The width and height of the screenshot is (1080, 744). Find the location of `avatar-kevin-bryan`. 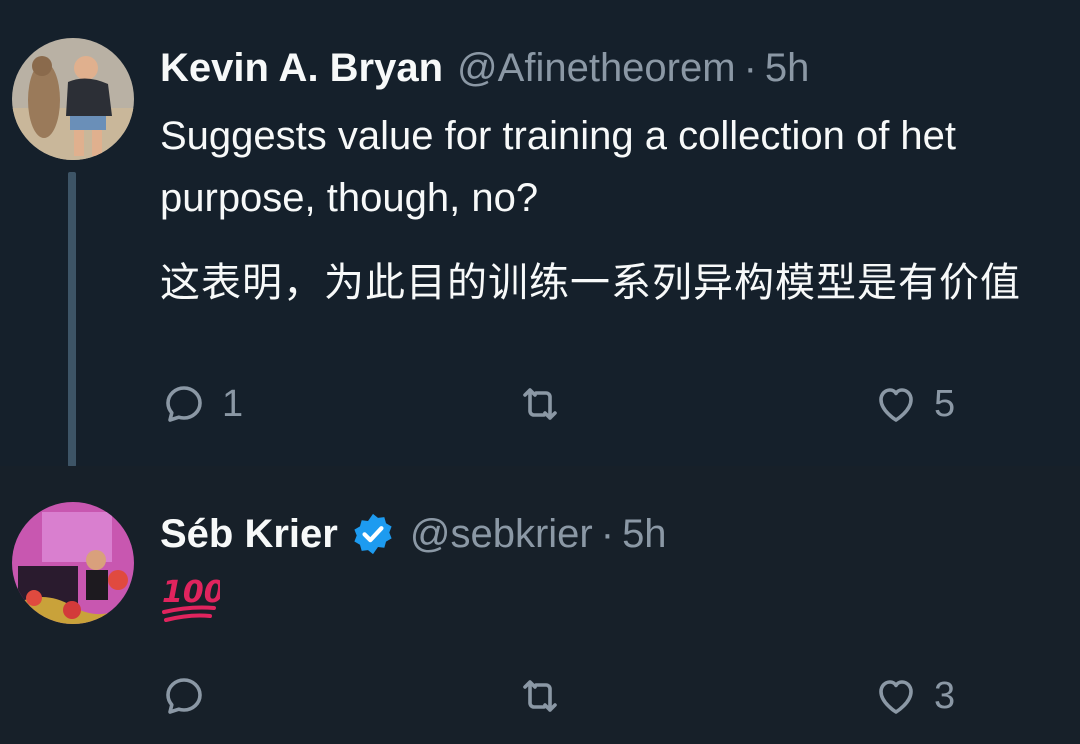

avatar-kevin-bryan is located at coordinates (73, 99).